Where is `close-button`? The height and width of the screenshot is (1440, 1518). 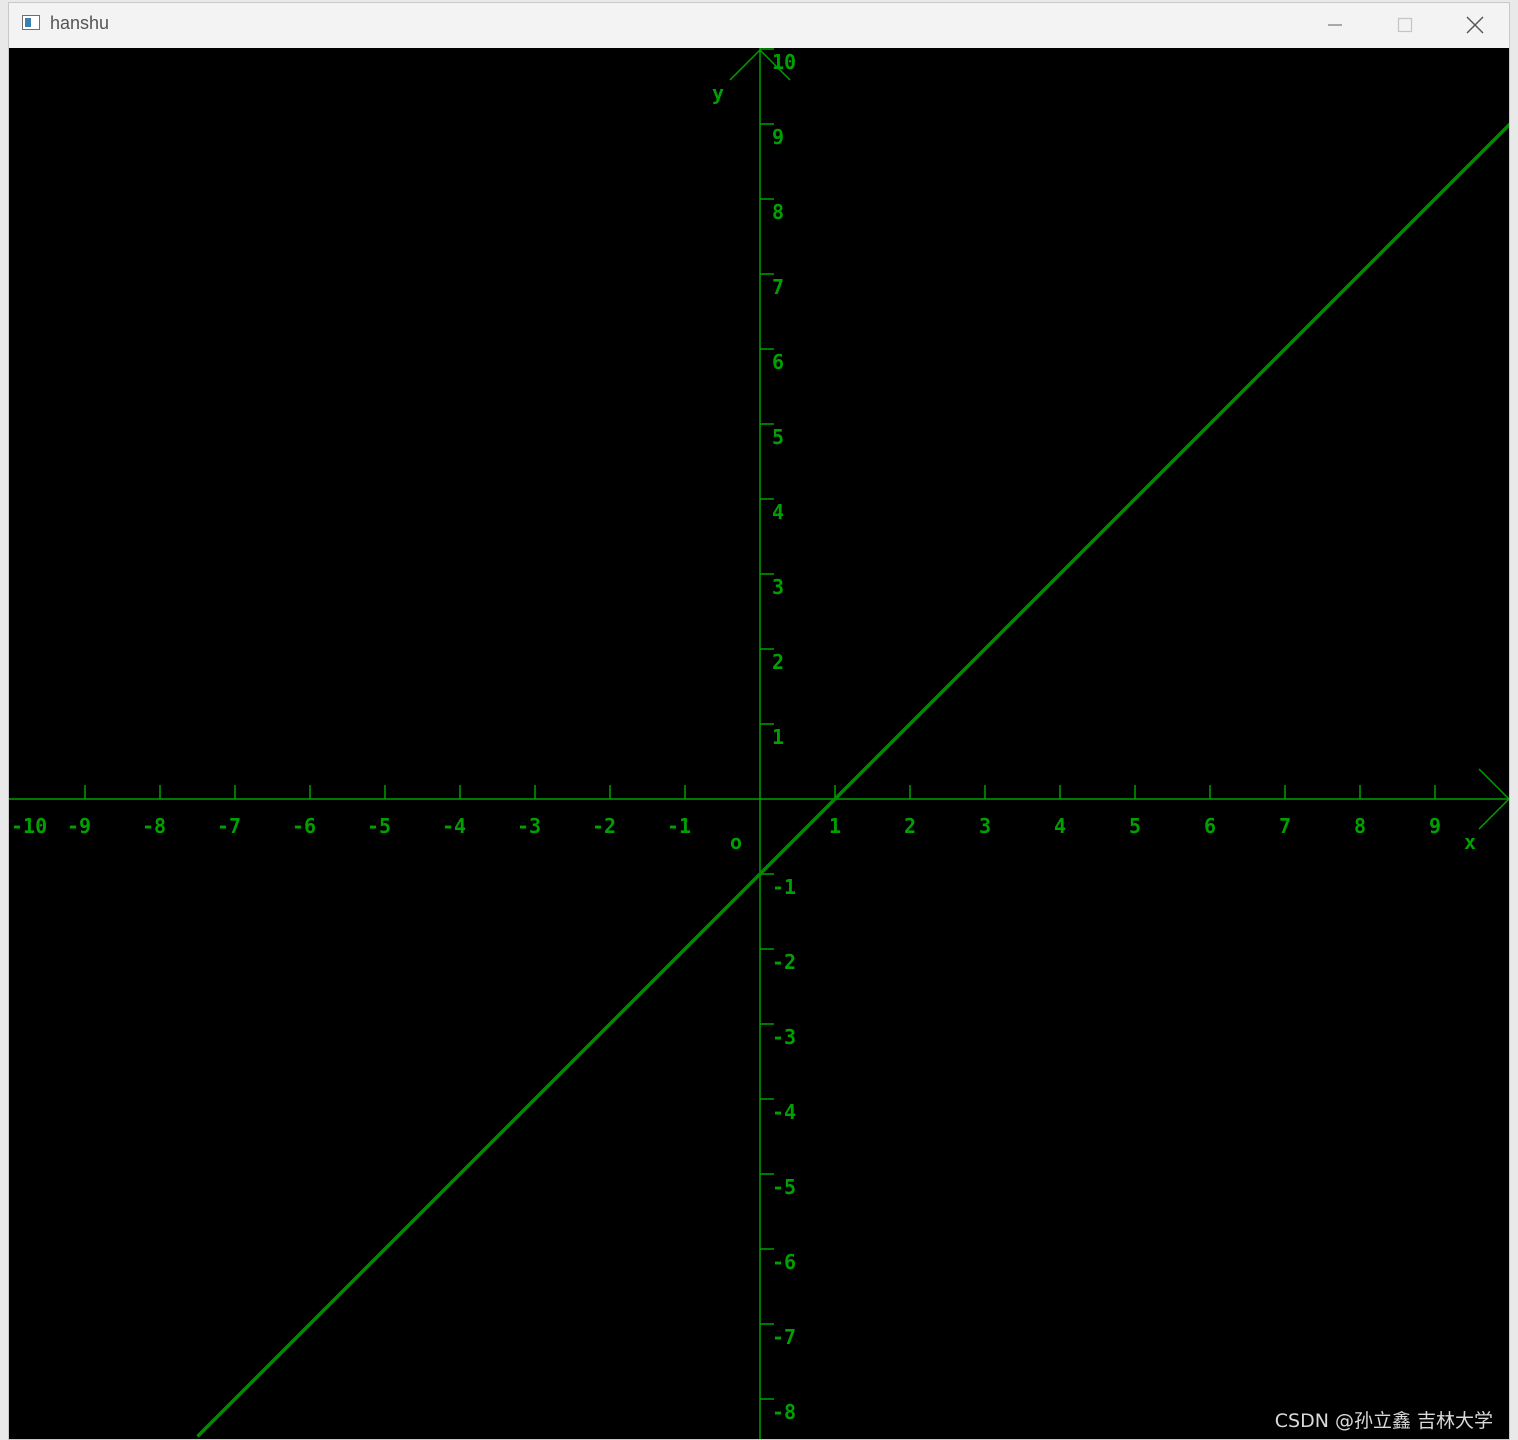
close-button is located at coordinates (1474, 25).